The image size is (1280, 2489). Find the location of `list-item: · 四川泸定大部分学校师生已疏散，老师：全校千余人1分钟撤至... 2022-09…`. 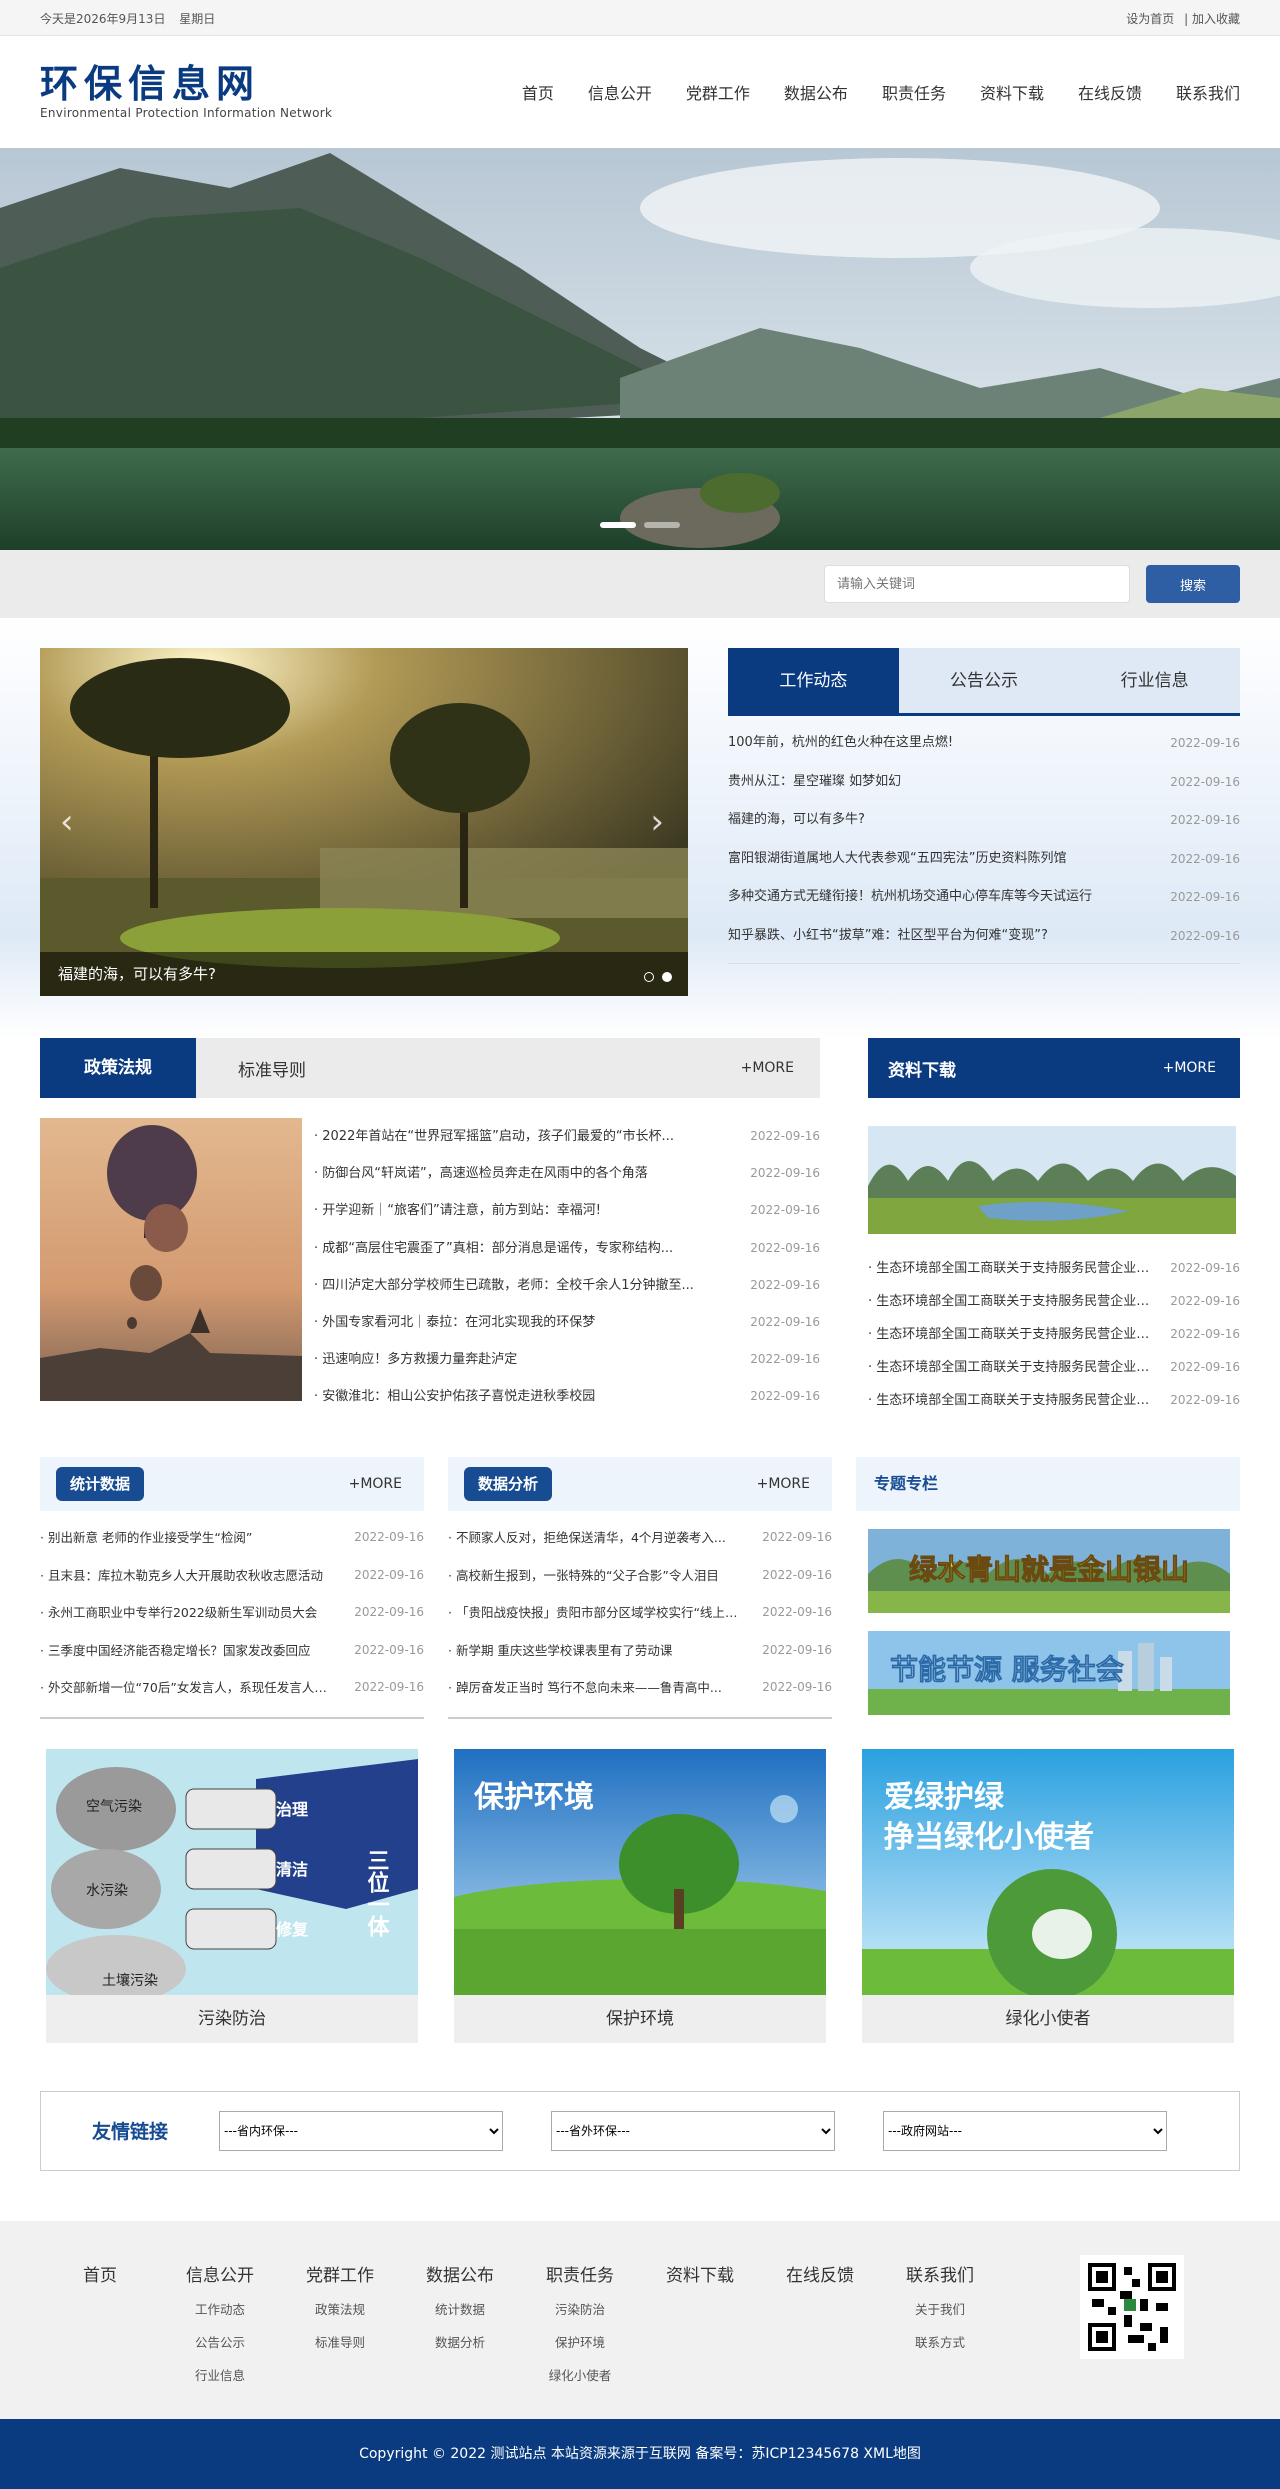

list-item: · 四川泸定大部分学校师生已疏散，老师：全校千余人1分钟撤至... 2022-09… is located at coordinates (567, 1285).